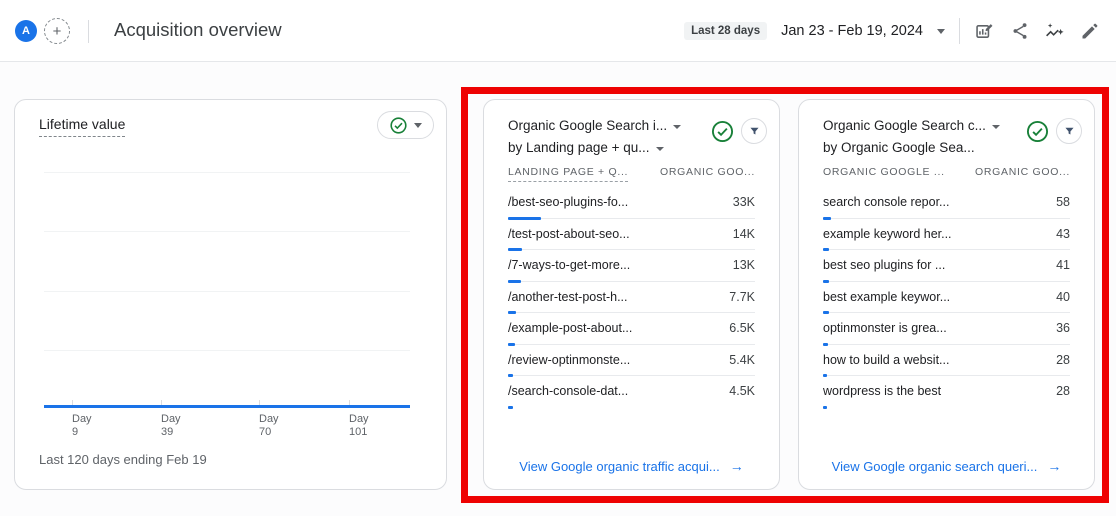  Describe the element at coordinates (1054, 31) in the screenshot. I see `insights-icon` at that location.